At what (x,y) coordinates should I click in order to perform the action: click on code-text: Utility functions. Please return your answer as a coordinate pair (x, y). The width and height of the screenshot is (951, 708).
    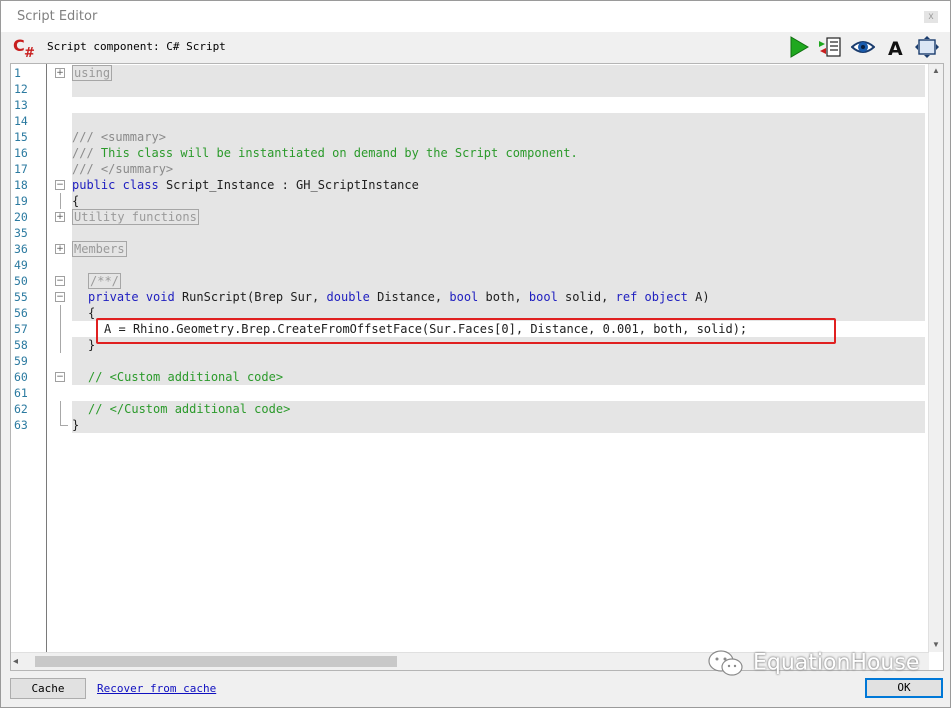
    Looking at the image, I should click on (135, 217).